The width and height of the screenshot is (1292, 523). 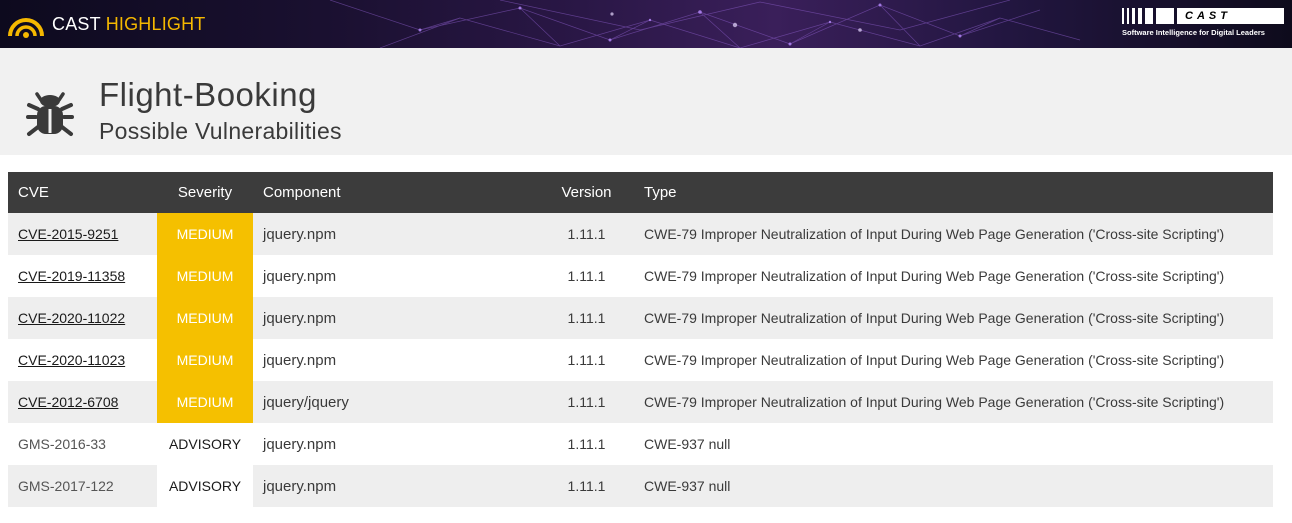 I want to click on cve-cell: GMS-2017-122, so click(x=82, y=486).